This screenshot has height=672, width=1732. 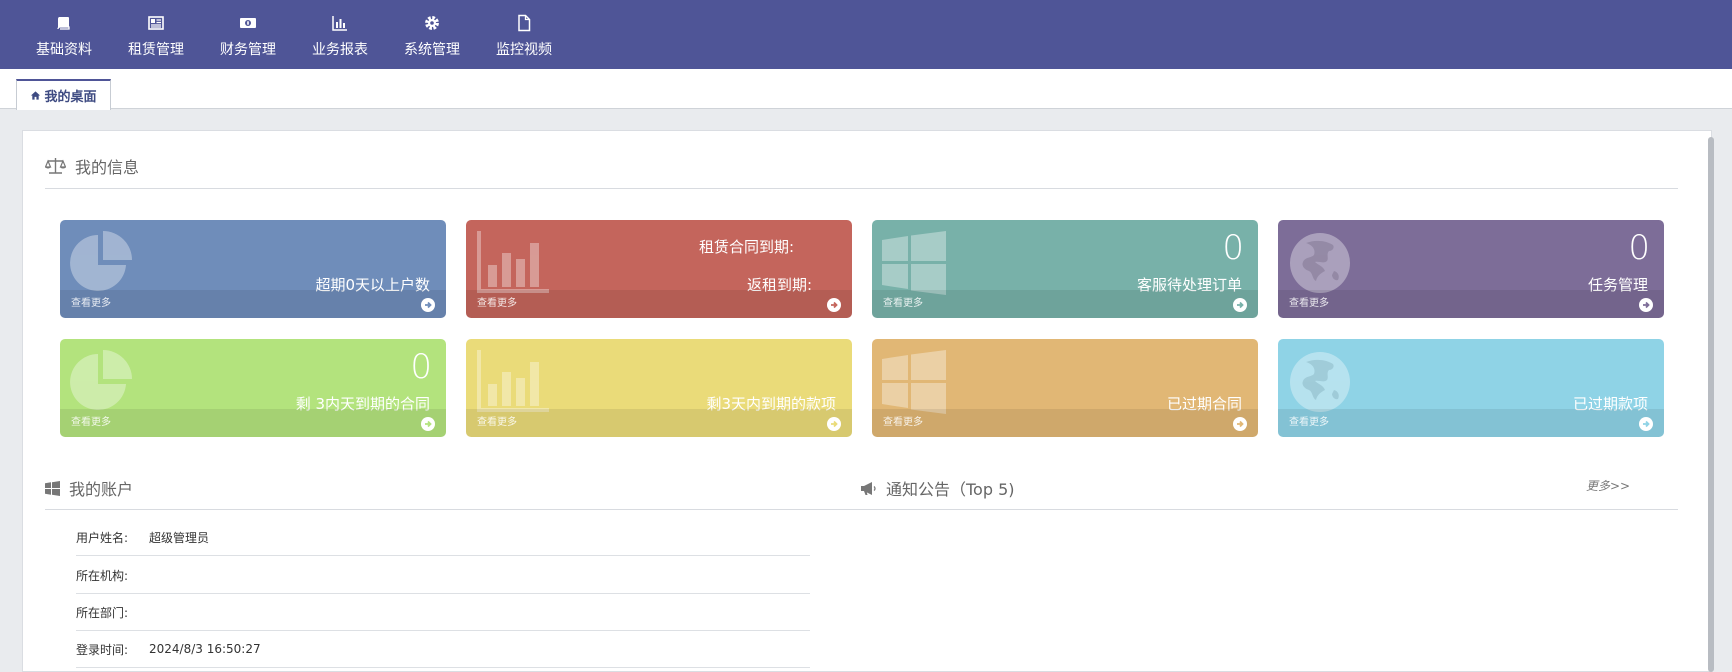 I want to click on file-icon, so click(x=524, y=23).